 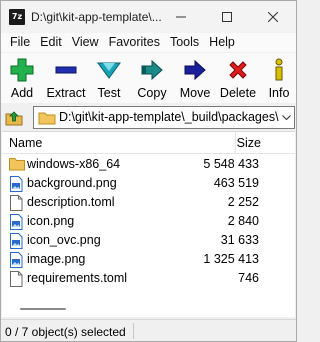 I want to click on add-label: Add, so click(x=22, y=93).